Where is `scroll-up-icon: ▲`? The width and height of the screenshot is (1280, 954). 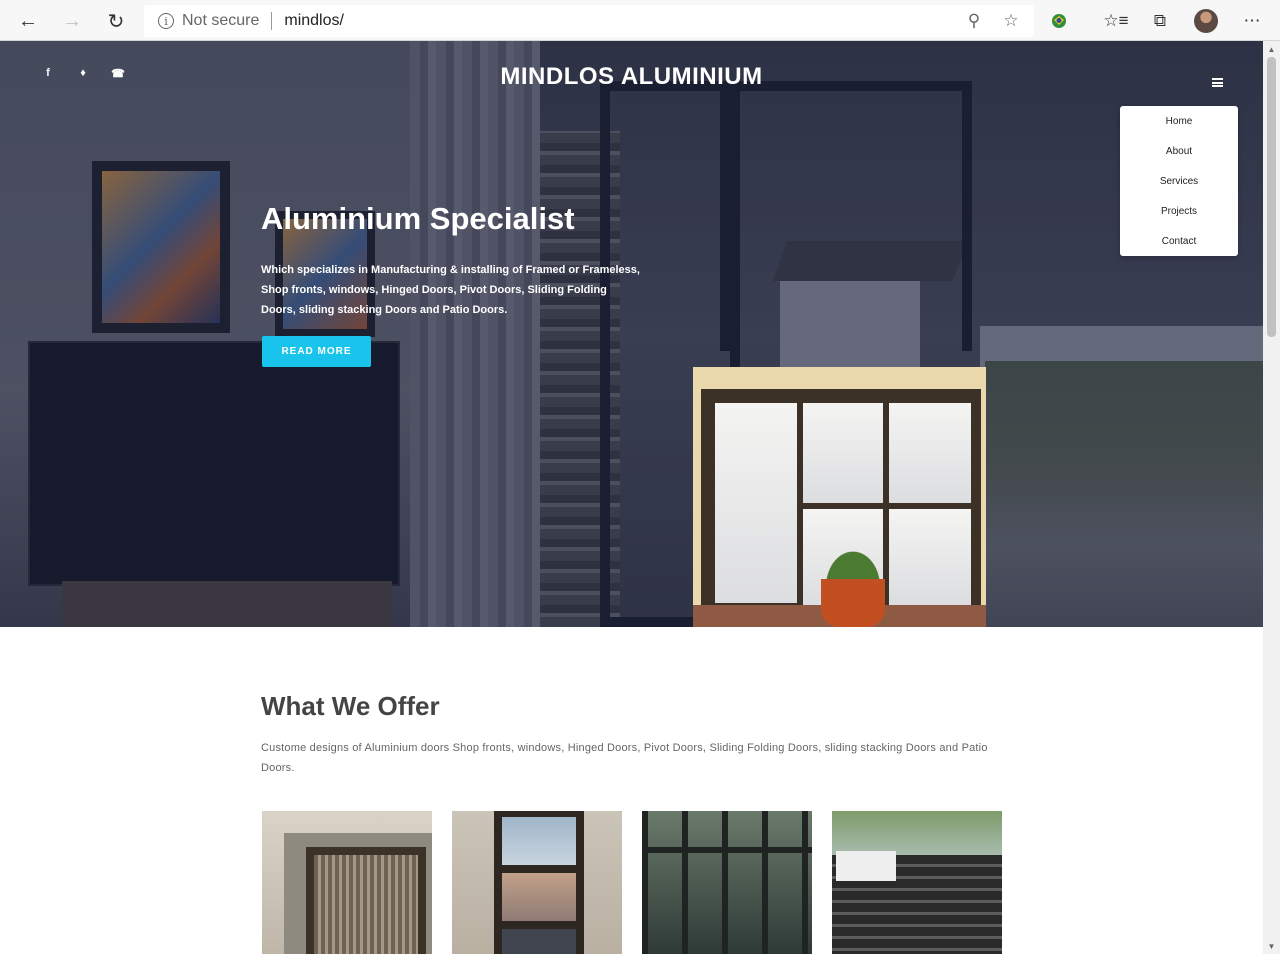
scroll-up-icon: ▲ is located at coordinates (1271, 49).